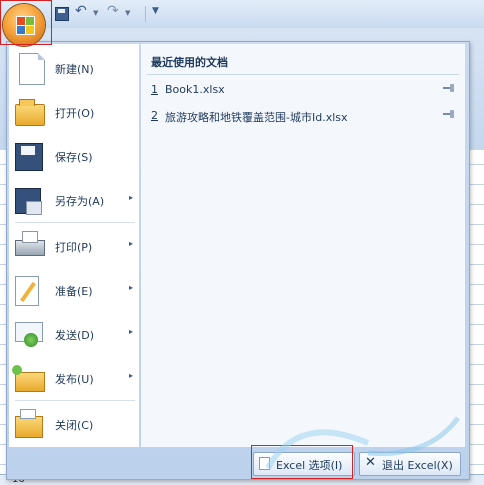 The width and height of the screenshot is (484, 485). What do you see at coordinates (27, 291) in the screenshot?
I see `prepare-icon` at bounding box center [27, 291].